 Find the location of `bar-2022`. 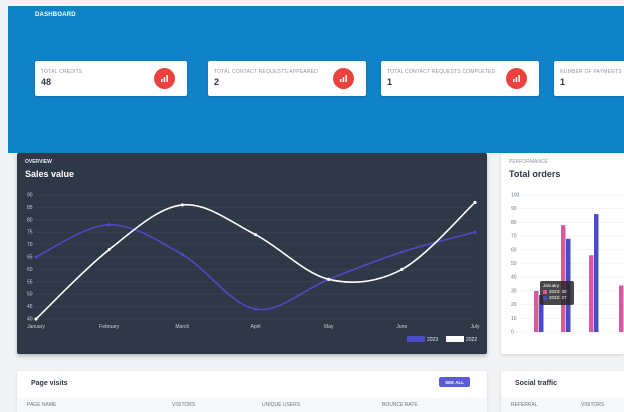

bar-2022 is located at coordinates (596, 273).